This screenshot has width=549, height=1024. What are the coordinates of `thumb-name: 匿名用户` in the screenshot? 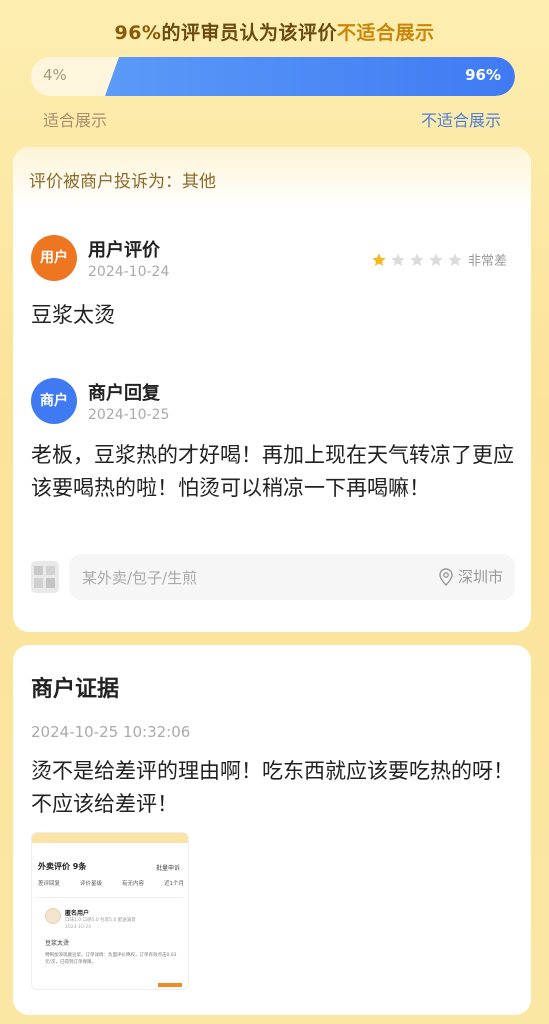 It's located at (77, 913).